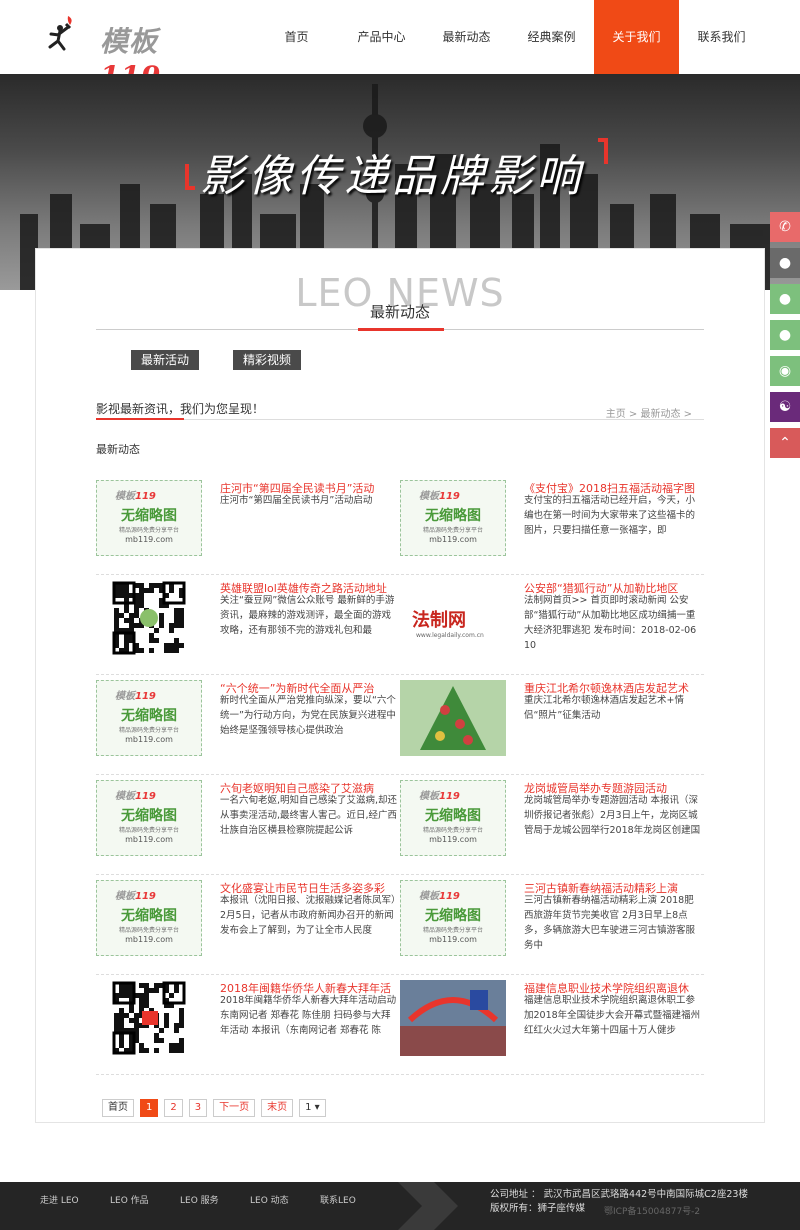  What do you see at coordinates (277, 1108) in the screenshot?
I see `page-last: 末页` at bounding box center [277, 1108].